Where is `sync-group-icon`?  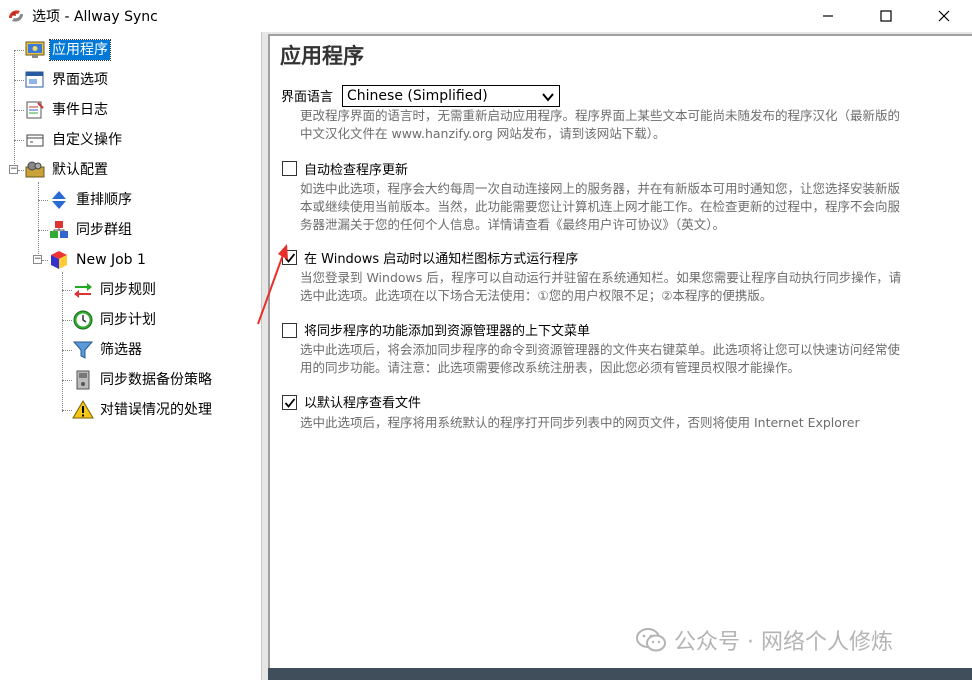 sync-group-icon is located at coordinates (59, 229).